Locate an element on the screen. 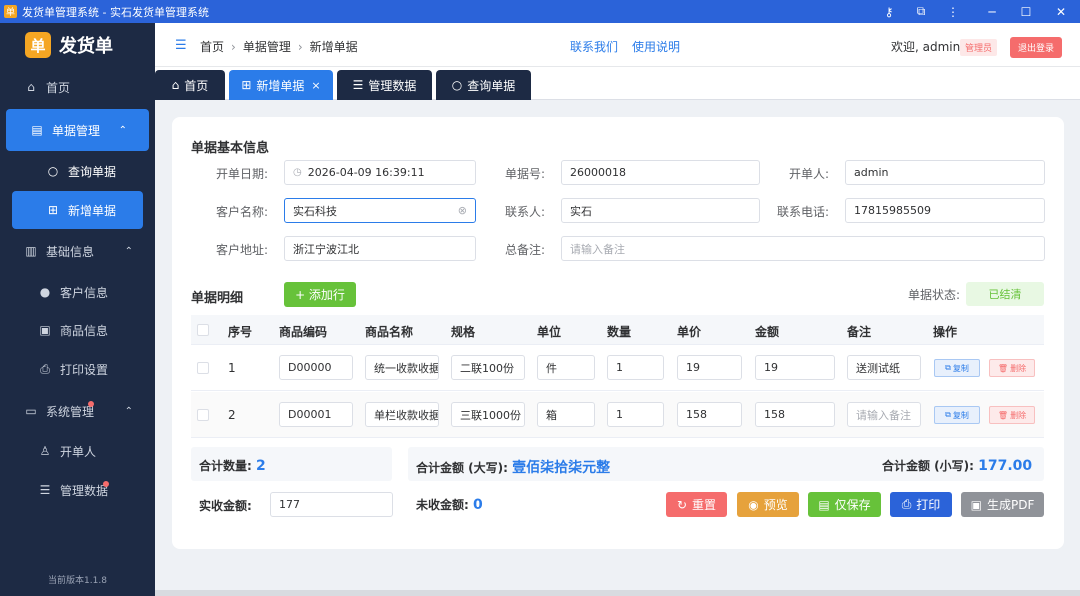 Image resolution: width=1080 pixels, height=596 pixels. sidebar-item-new: ⊞ 新增单据 is located at coordinates (77, 210).